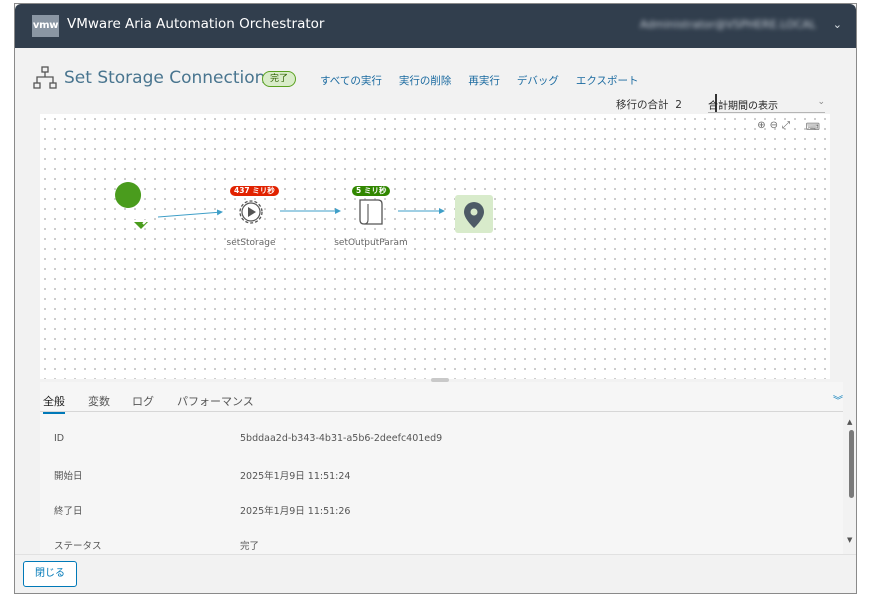 This screenshot has height=600, width=870. Describe the element at coordinates (474, 214) in the screenshot. I see `end-node` at that location.